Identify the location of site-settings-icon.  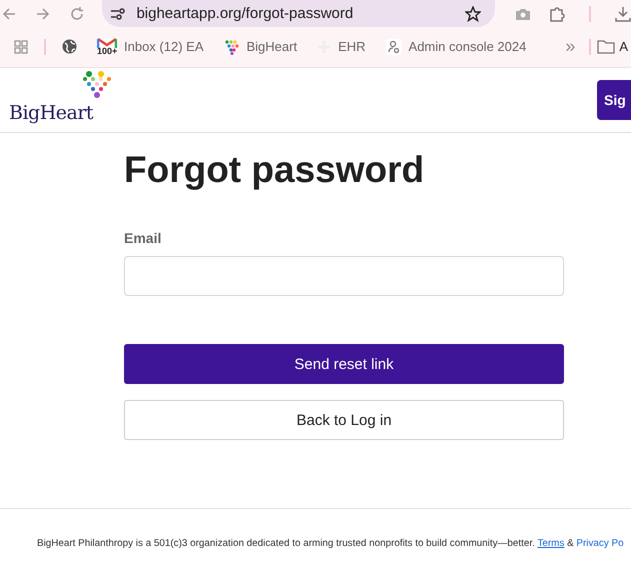
(118, 13).